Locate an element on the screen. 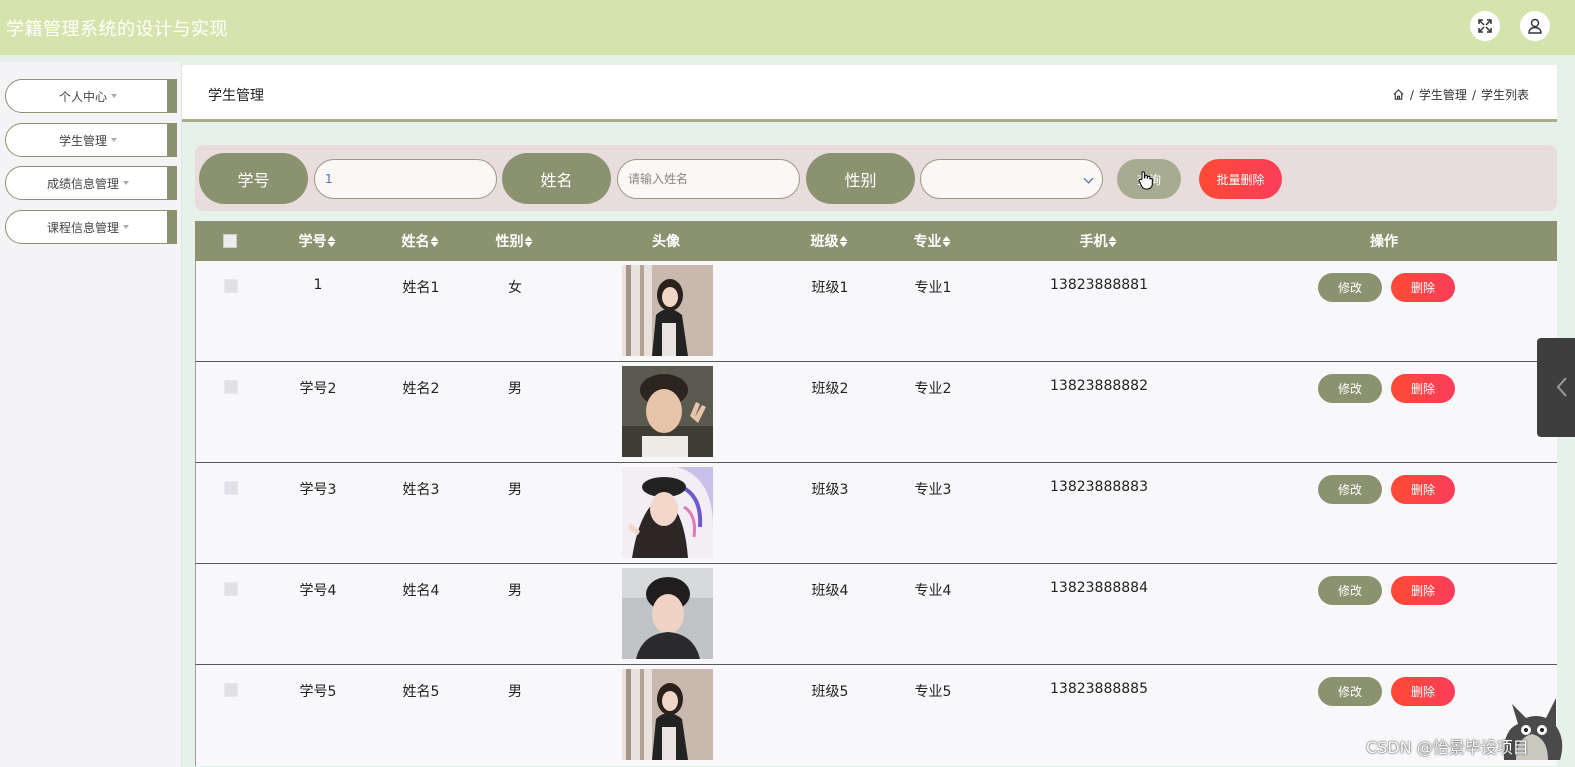 This screenshot has width=1575, height=767. cell-phone: 13823888883 is located at coordinates (1099, 487).